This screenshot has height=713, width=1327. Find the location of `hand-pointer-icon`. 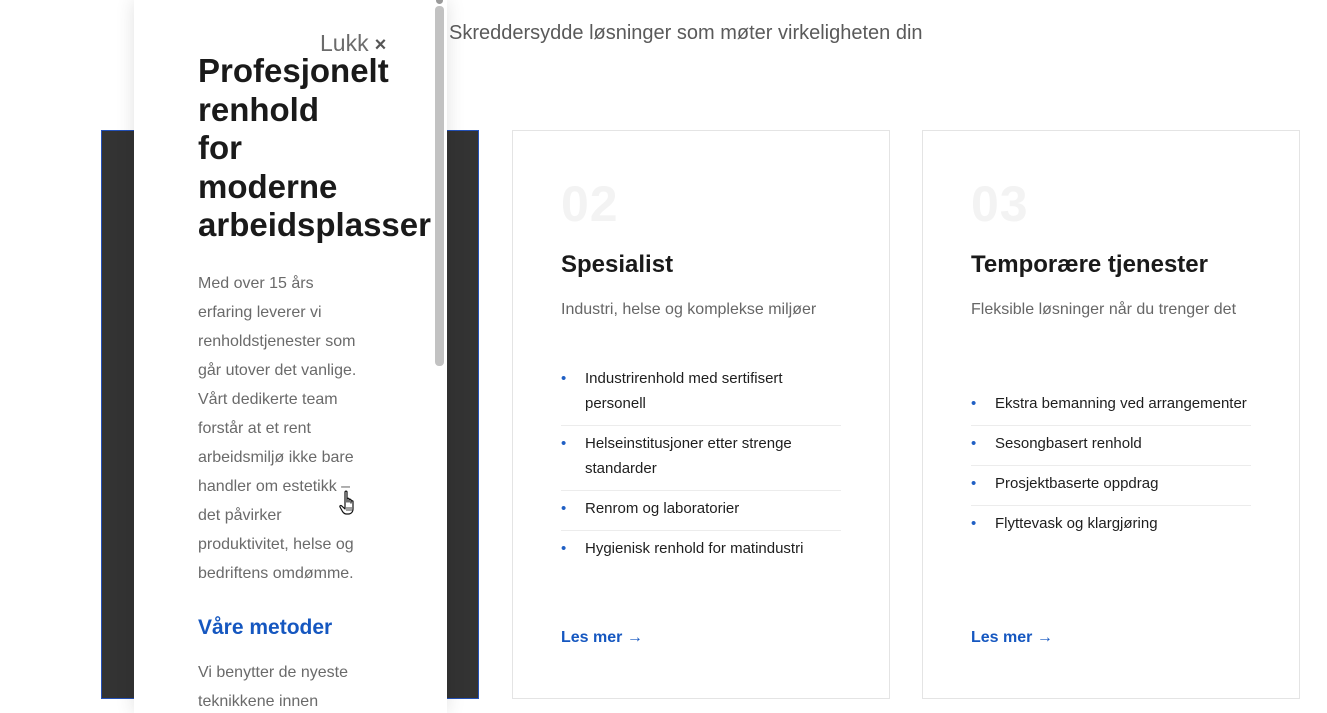

hand-pointer-icon is located at coordinates (346, 502).